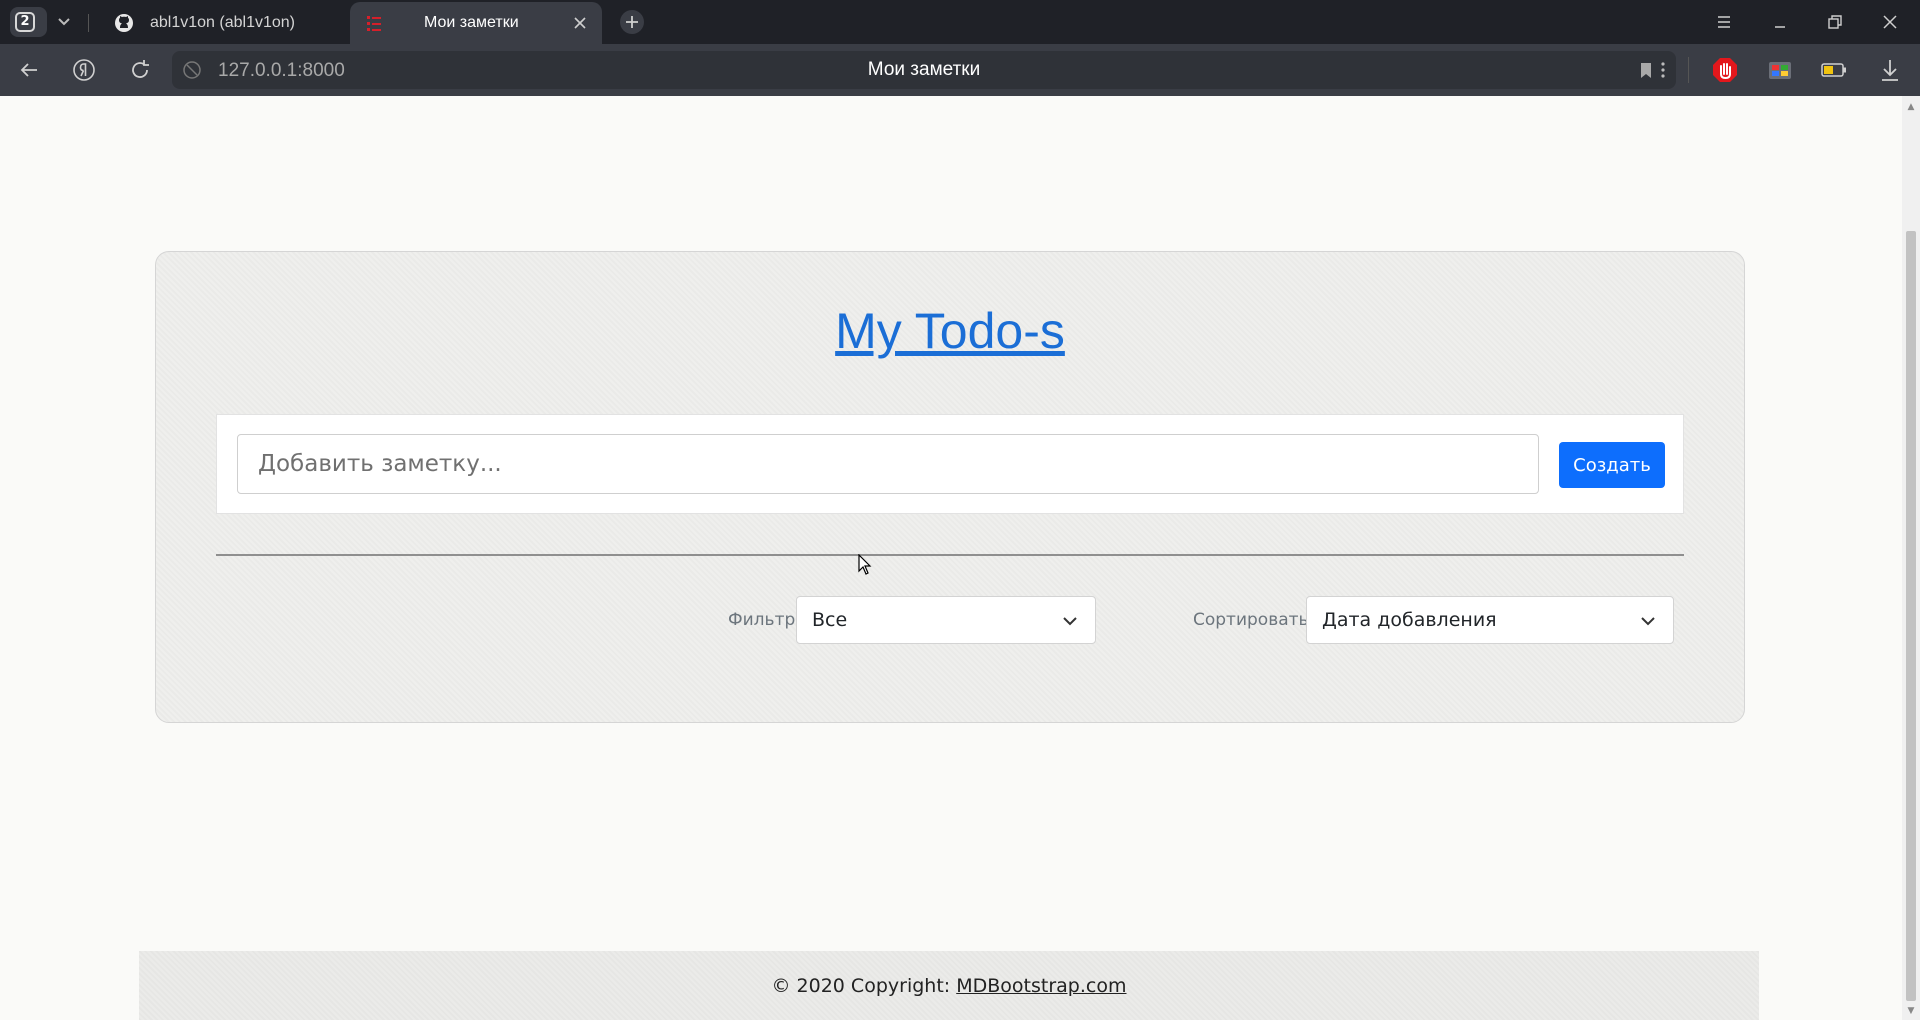  I want to click on page-scrollbar: ▲ ▼, so click(1911, 558).